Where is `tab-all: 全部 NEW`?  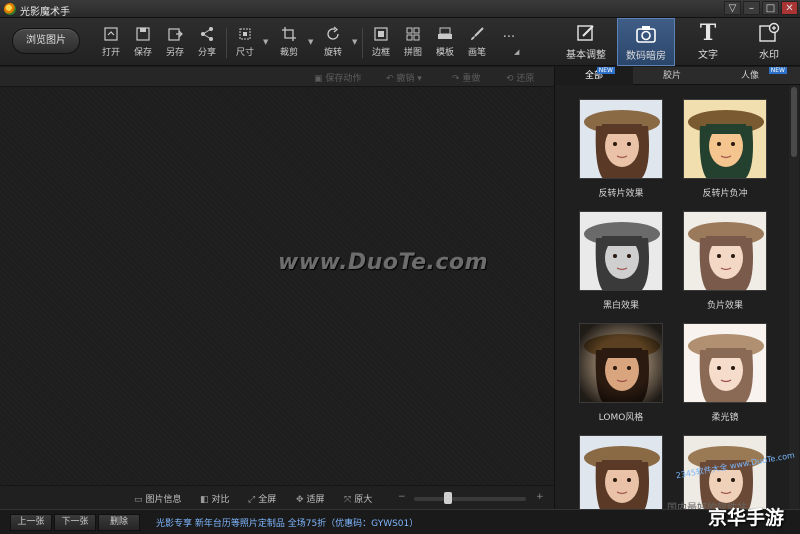 tab-all: 全部 NEW is located at coordinates (594, 76).